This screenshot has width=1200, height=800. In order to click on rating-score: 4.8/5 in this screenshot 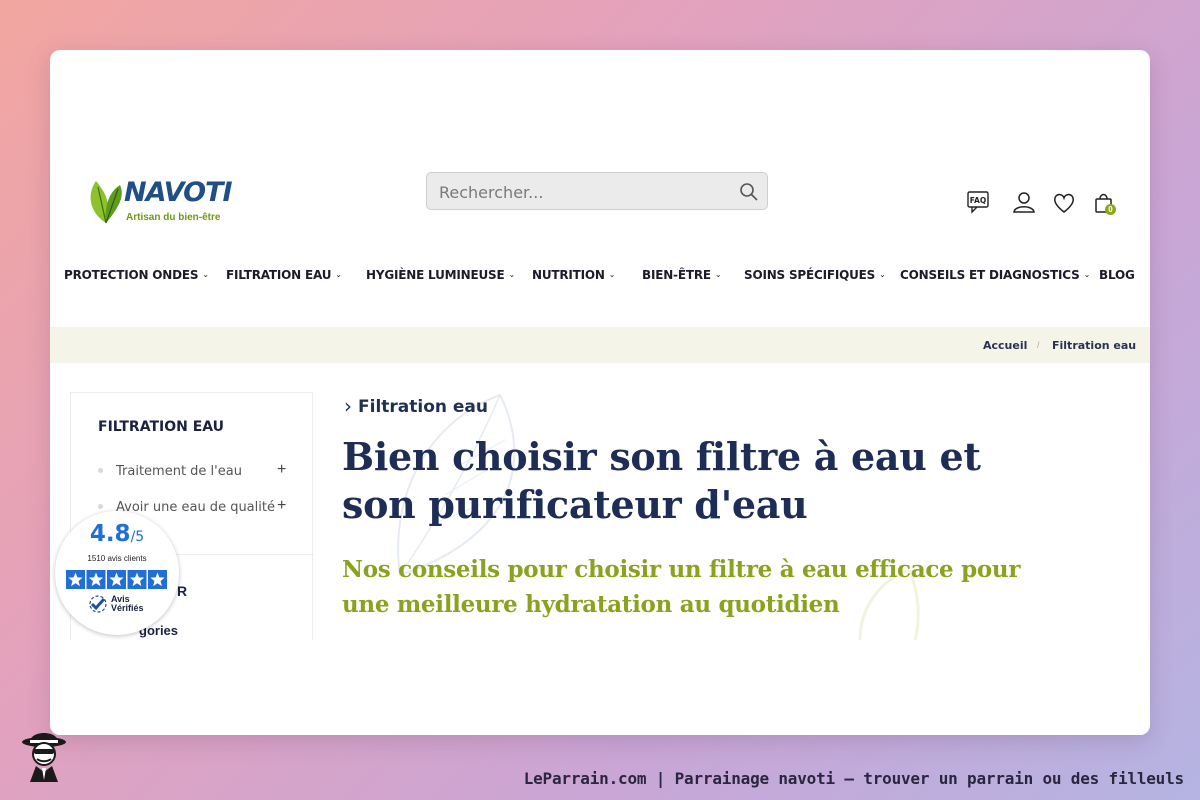, I will do `click(117, 534)`.